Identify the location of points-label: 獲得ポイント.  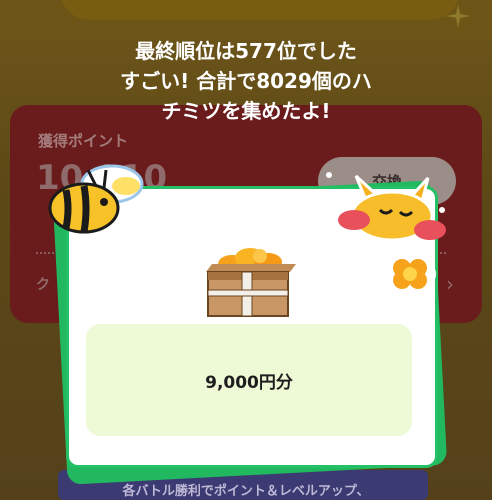
(83, 141).